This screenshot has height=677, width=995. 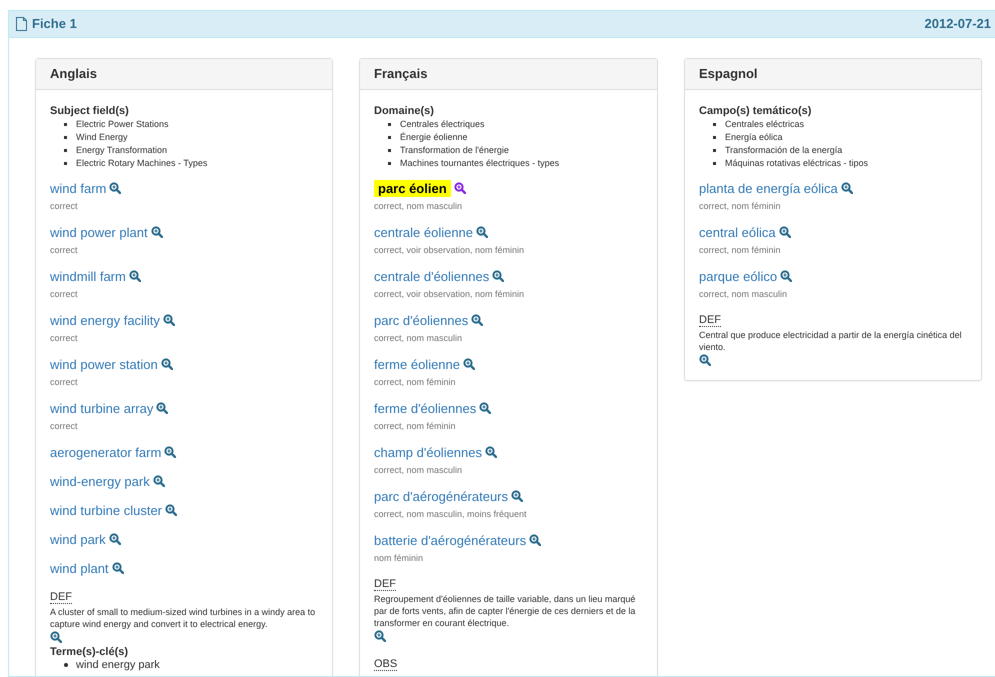 What do you see at coordinates (99, 232) in the screenshot?
I see `term-link: wind power plant` at bounding box center [99, 232].